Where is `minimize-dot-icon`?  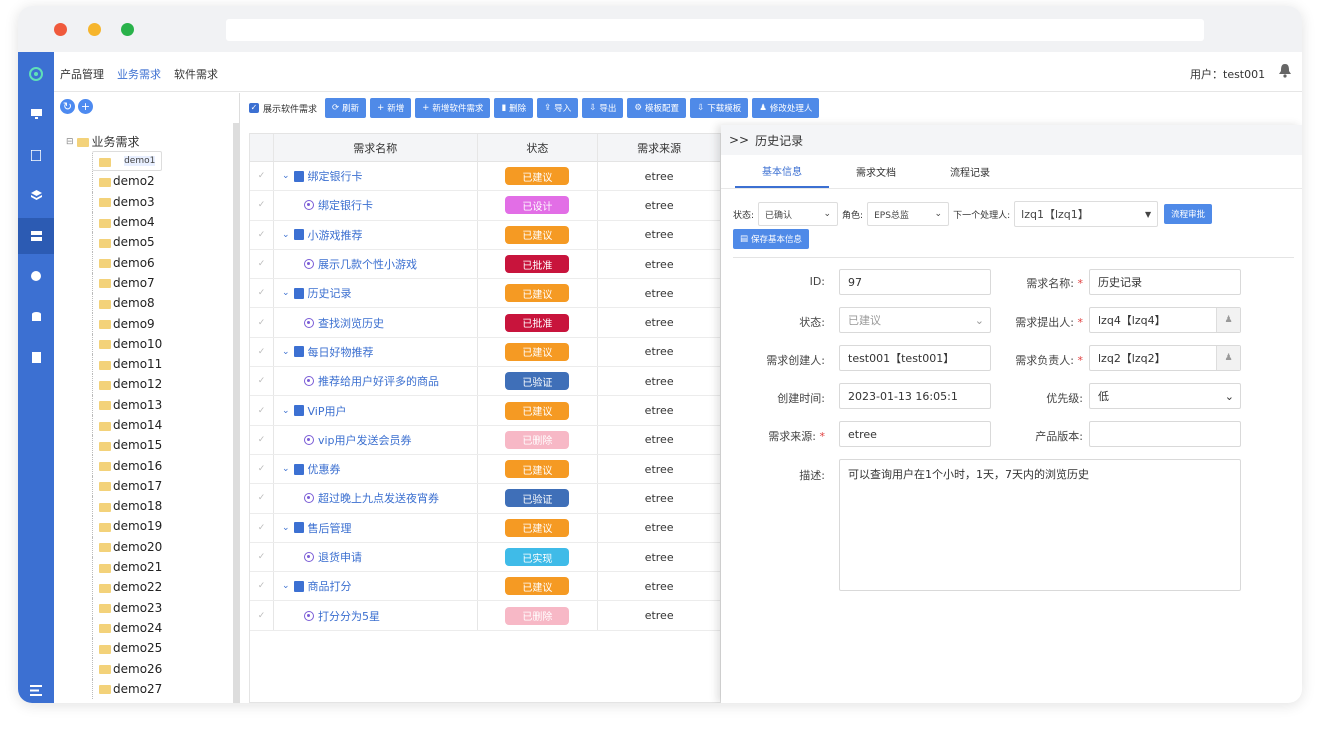 minimize-dot-icon is located at coordinates (94, 29).